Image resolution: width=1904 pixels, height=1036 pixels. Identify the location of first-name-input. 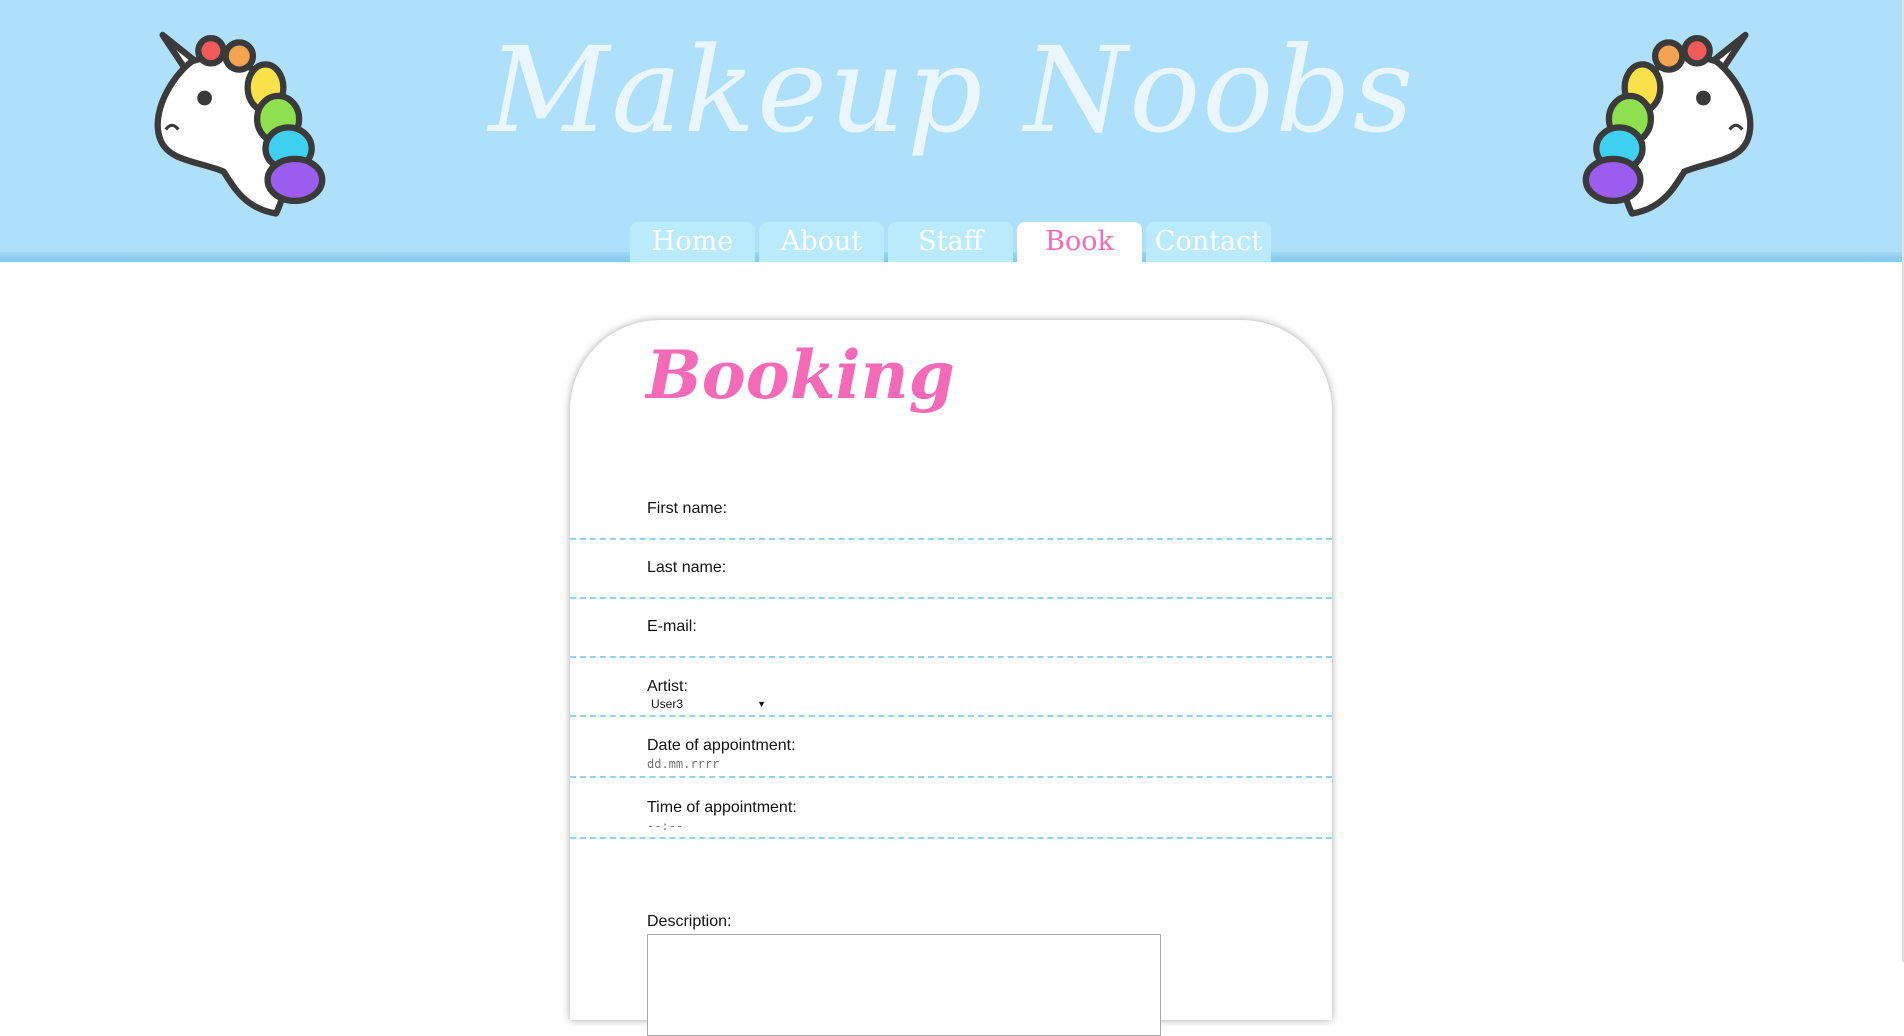
(947, 527).